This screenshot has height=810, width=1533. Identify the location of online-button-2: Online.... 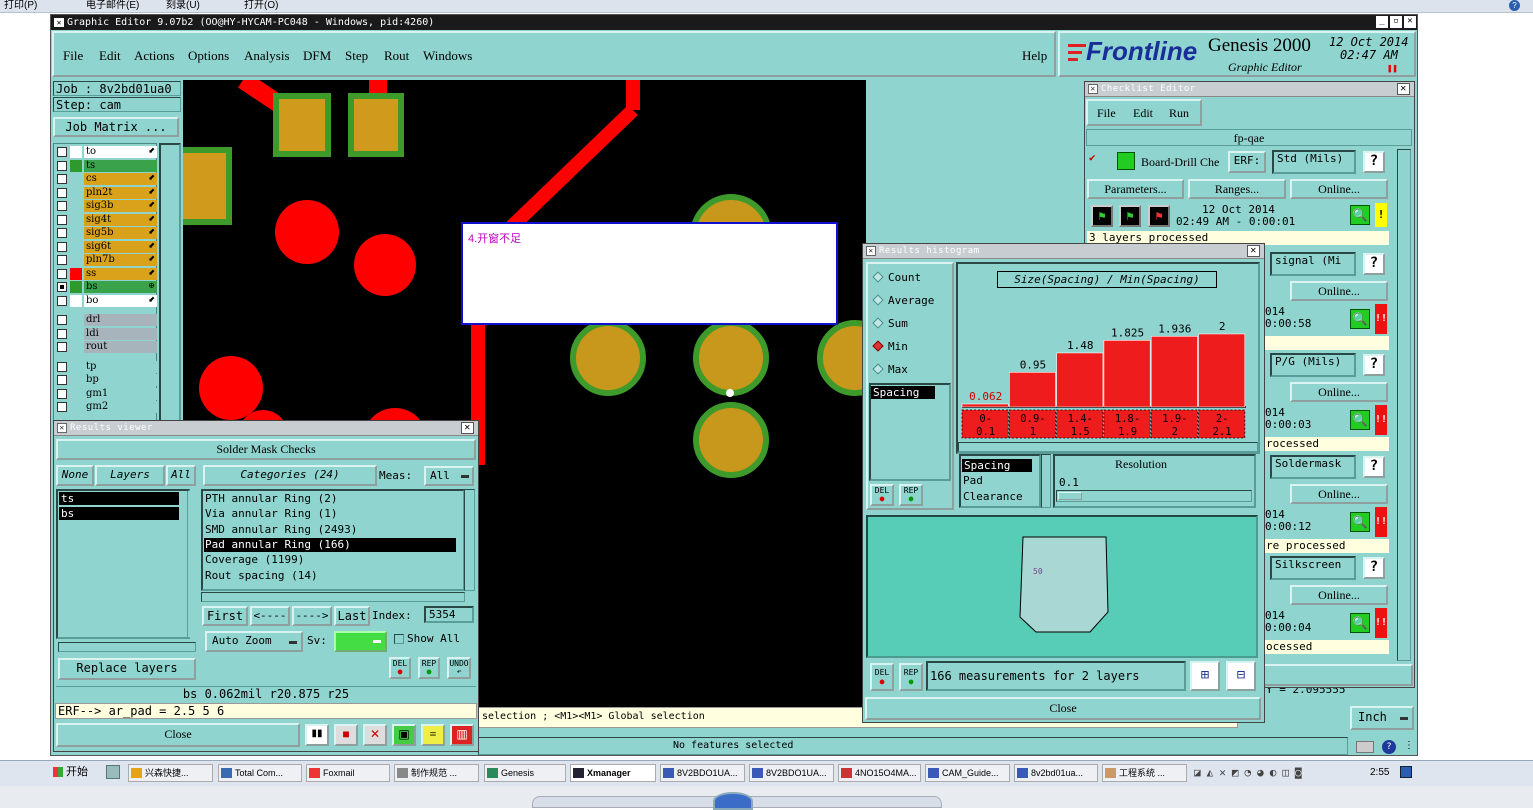
(1339, 290).